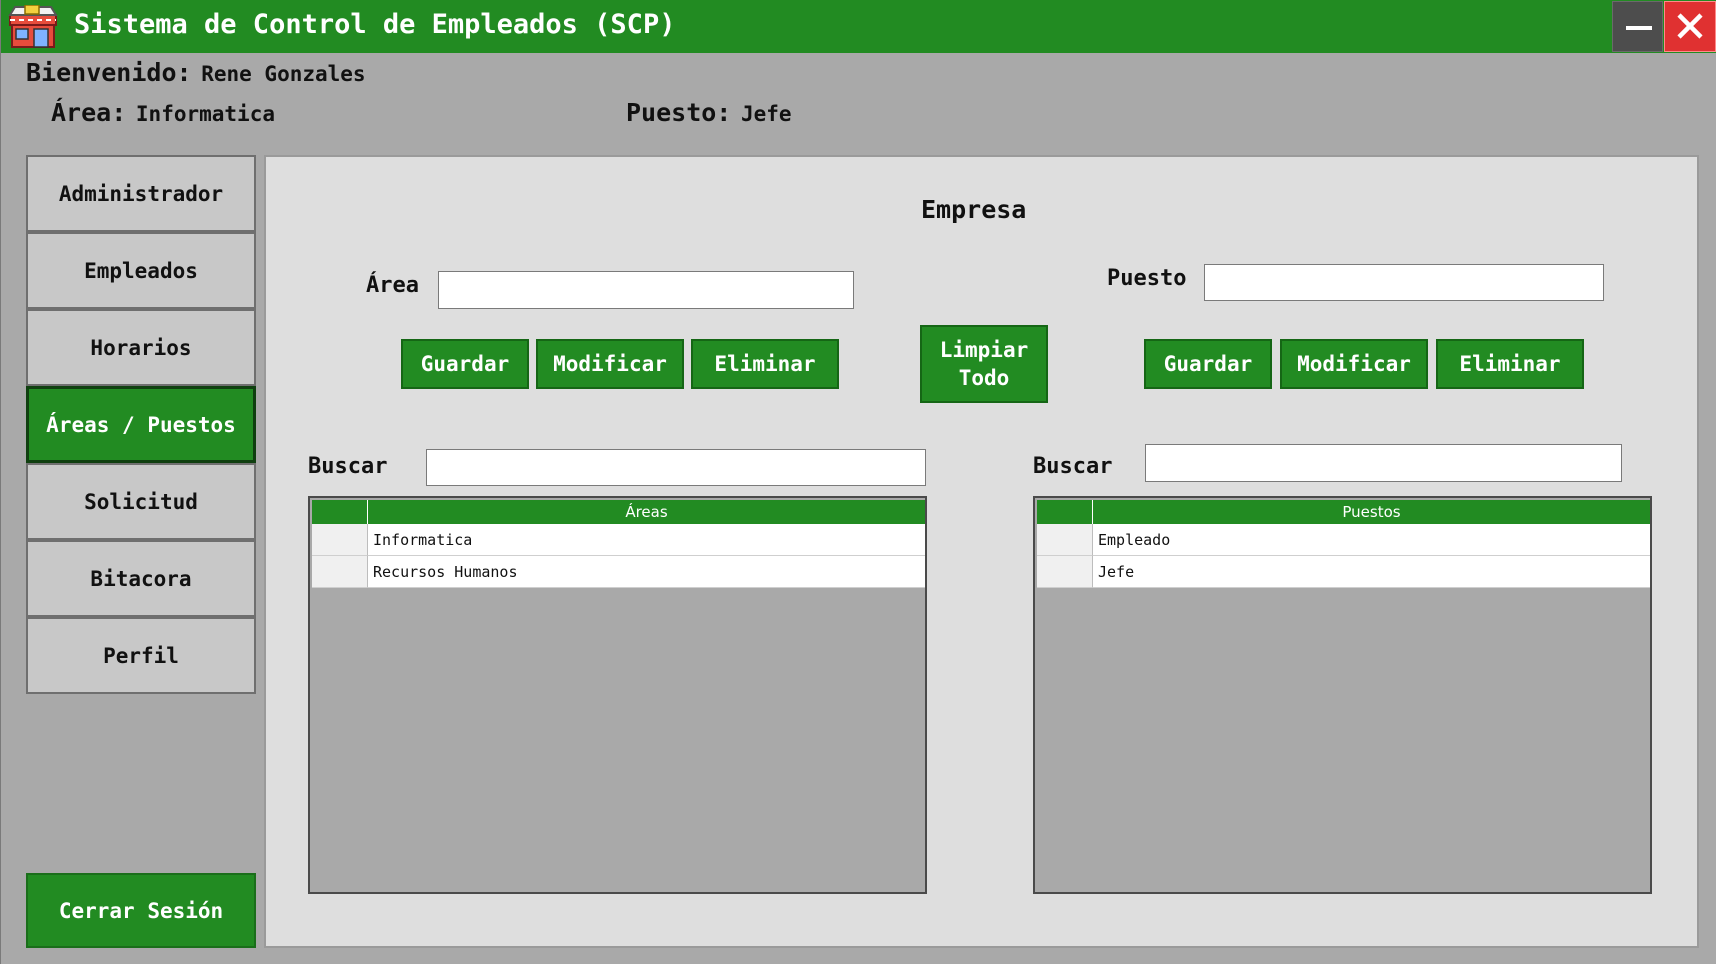 This screenshot has height=964, width=1716. I want to click on area-label: Área:, so click(89, 112).